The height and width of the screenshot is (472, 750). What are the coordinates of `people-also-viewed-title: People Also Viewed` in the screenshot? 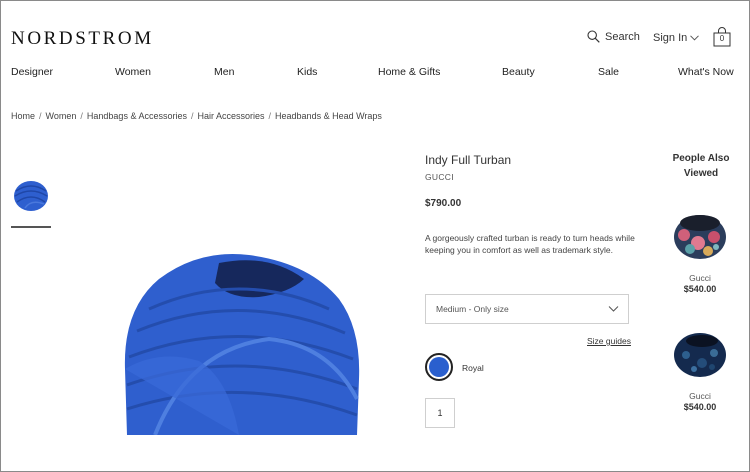 It's located at (701, 166).